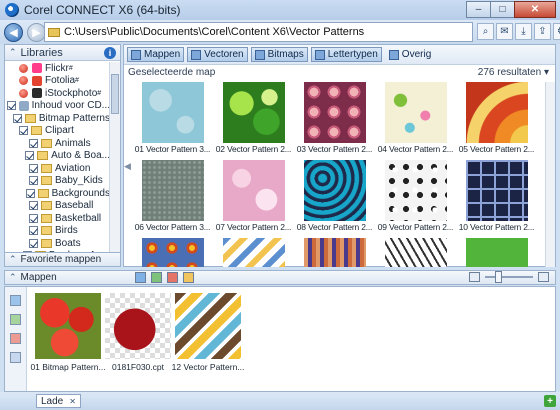 The width and height of the screenshot is (560, 410). I want to click on tab-folders: Mappen, so click(156, 54).